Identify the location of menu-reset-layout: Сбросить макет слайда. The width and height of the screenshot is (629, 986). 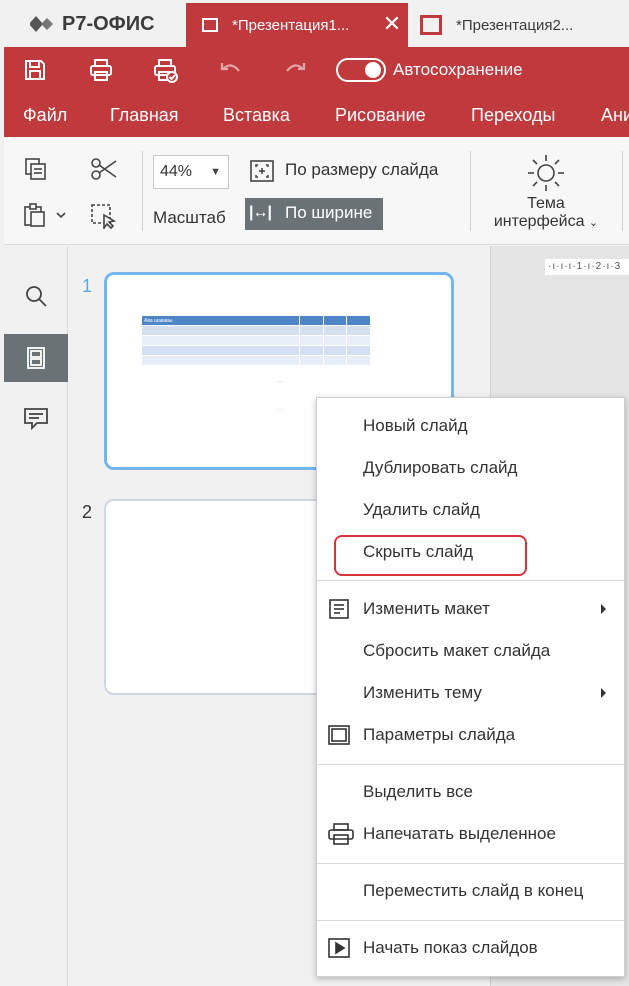
(470, 651).